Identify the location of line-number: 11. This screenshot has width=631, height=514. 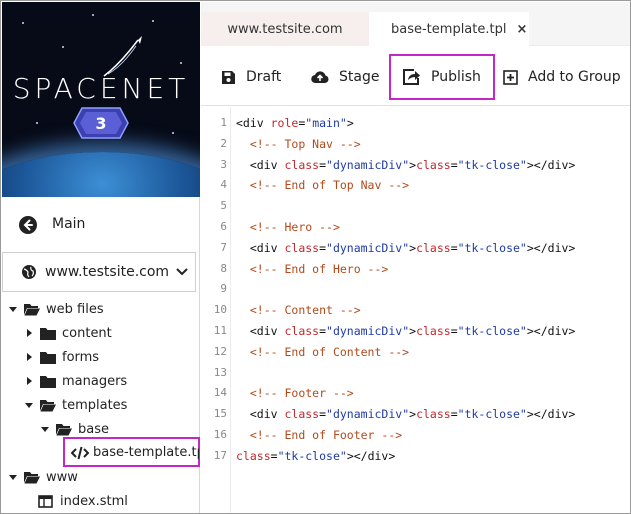
(220, 330).